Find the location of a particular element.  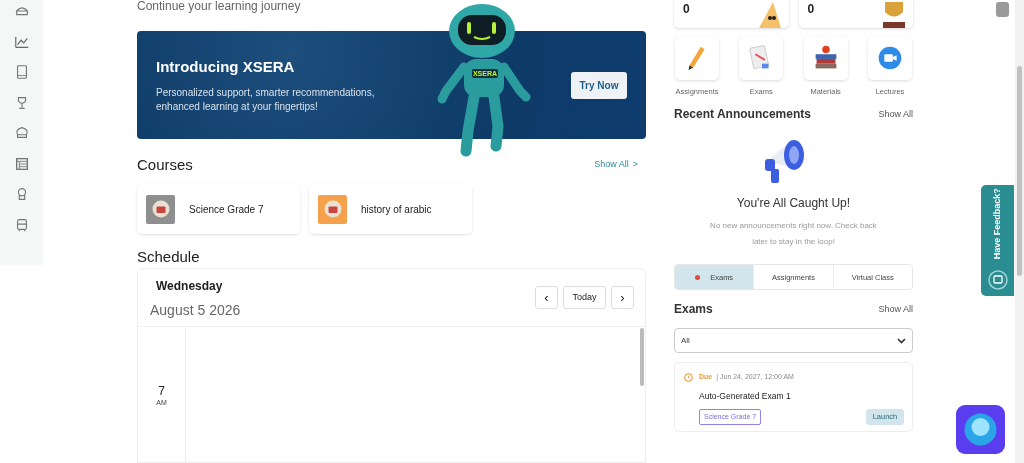

banner-title: Introducing XSERA is located at coordinates (226, 66).